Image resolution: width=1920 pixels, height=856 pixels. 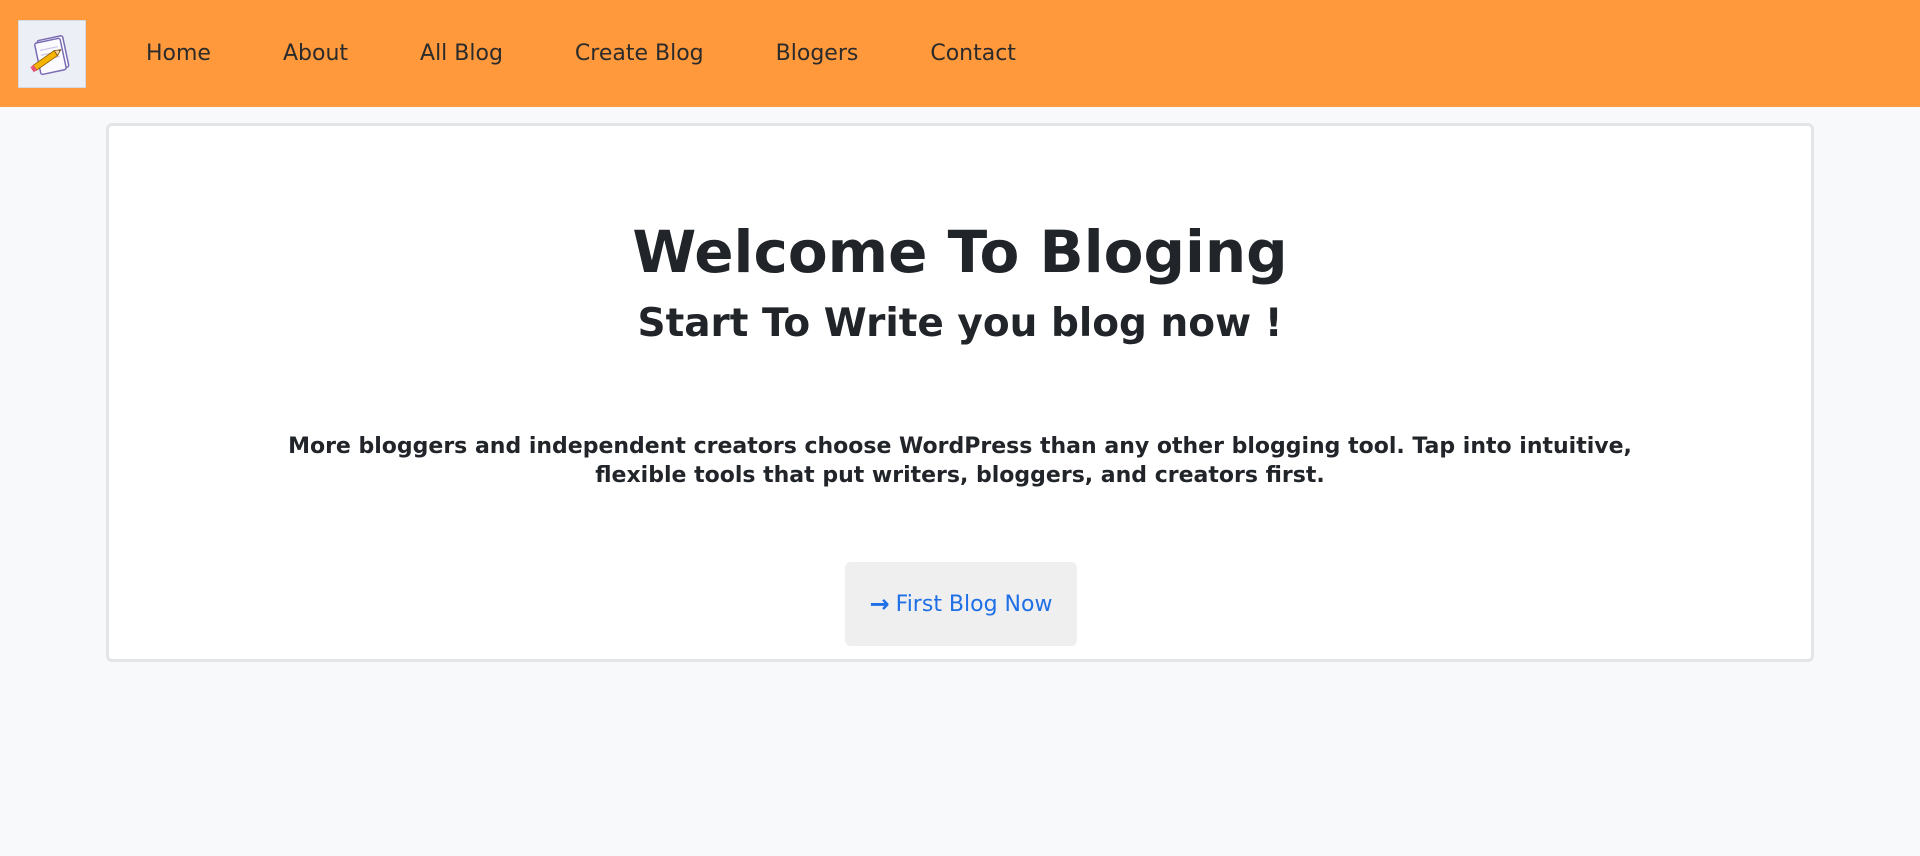 I want to click on hero-title: Welcome To Bloging, so click(x=960, y=252).